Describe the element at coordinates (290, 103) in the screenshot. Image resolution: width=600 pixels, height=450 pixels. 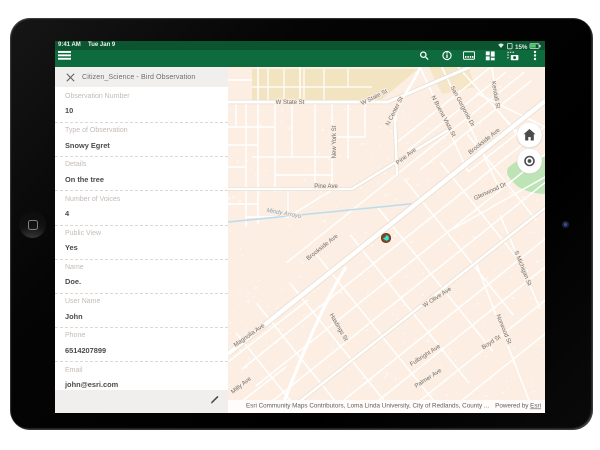
I see `svg-text: W State St` at that location.